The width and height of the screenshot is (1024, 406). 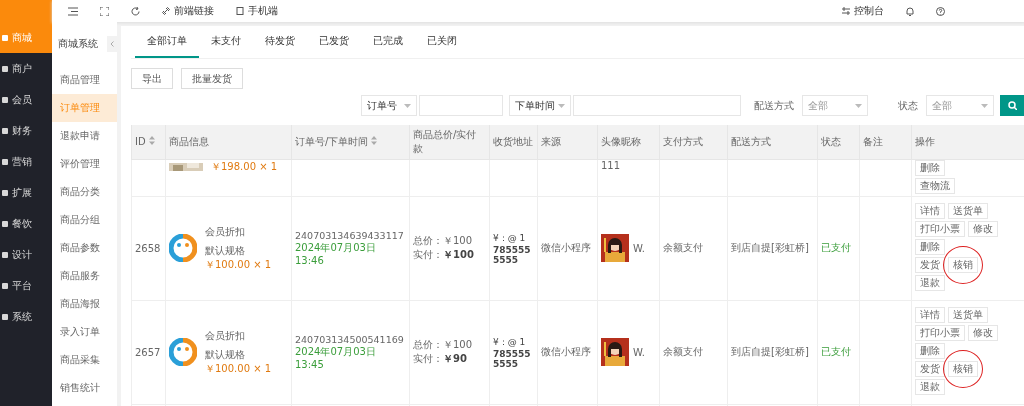 I want to click on column-header: 操作, so click(x=925, y=141).